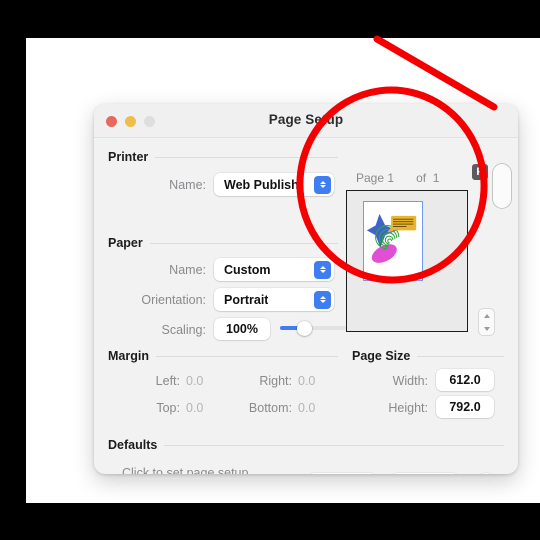 This screenshot has width=540, height=540. I want to click on paper-scaling-label: Scaling:, so click(183, 330).